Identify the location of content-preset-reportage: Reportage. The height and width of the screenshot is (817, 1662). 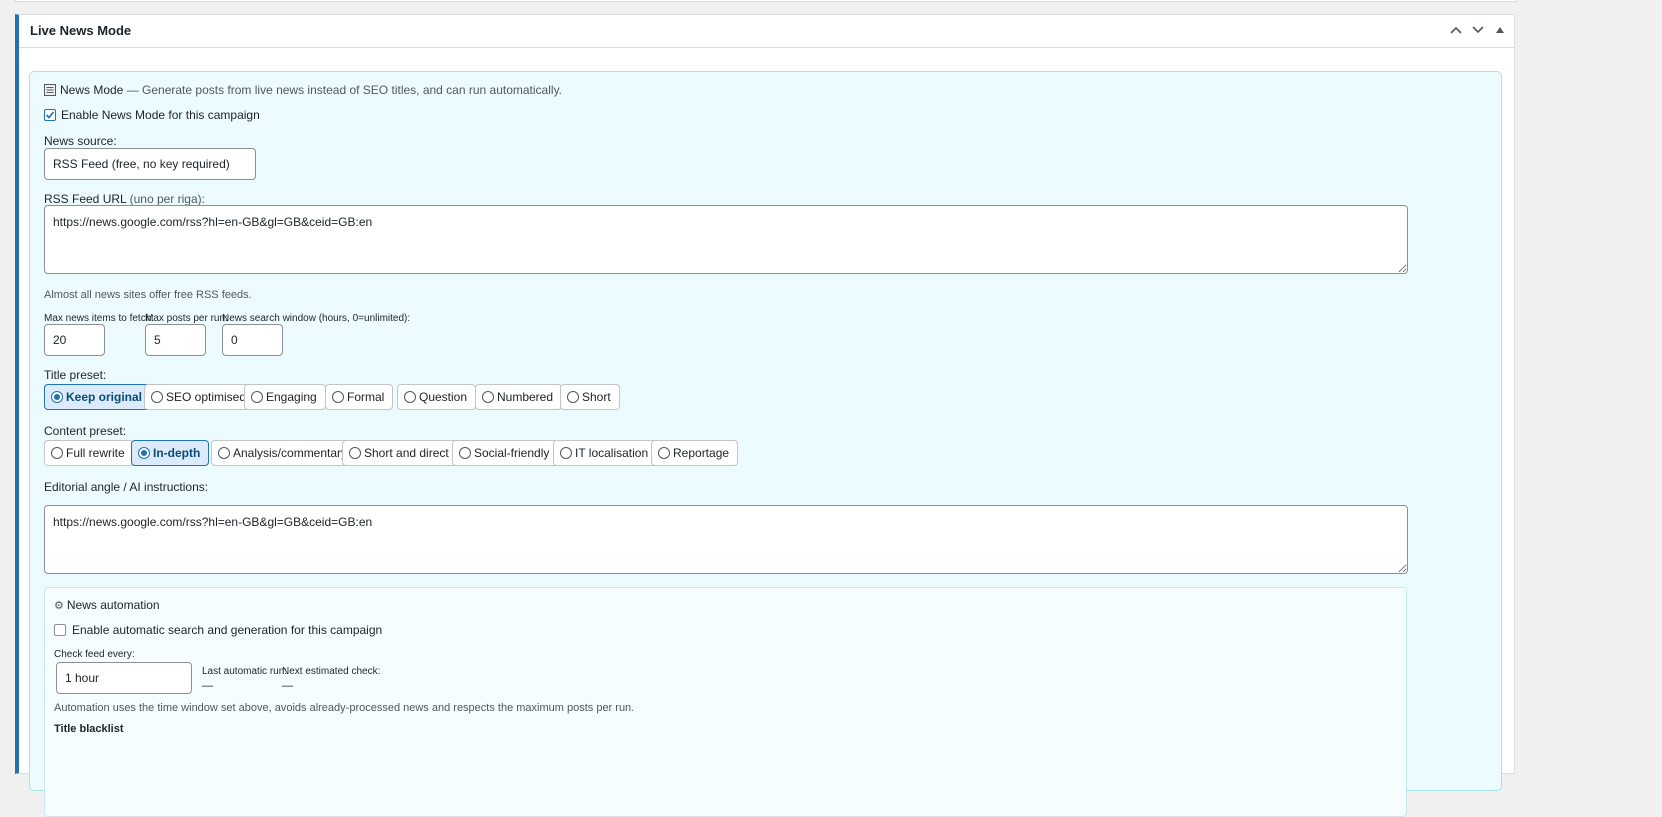
(695, 453).